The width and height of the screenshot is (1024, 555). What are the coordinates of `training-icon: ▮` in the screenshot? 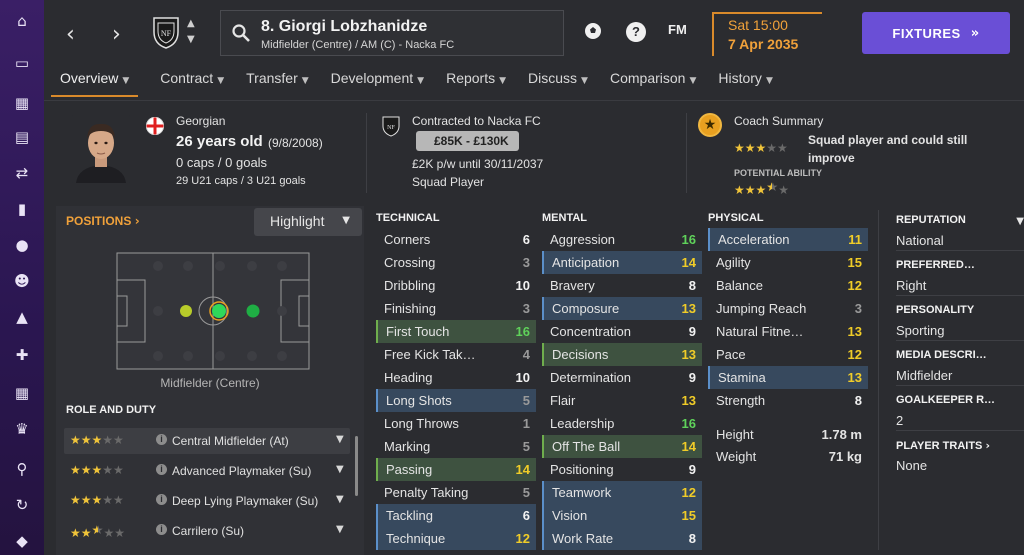 It's located at (22, 209).